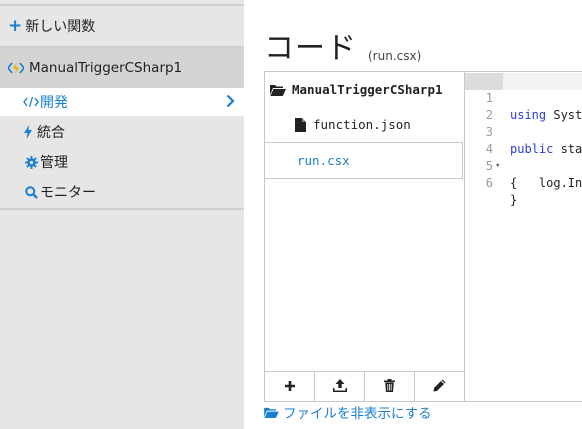 This screenshot has width=582, height=429. I want to click on code-line: 4 ▾ {, so click(523, 157).